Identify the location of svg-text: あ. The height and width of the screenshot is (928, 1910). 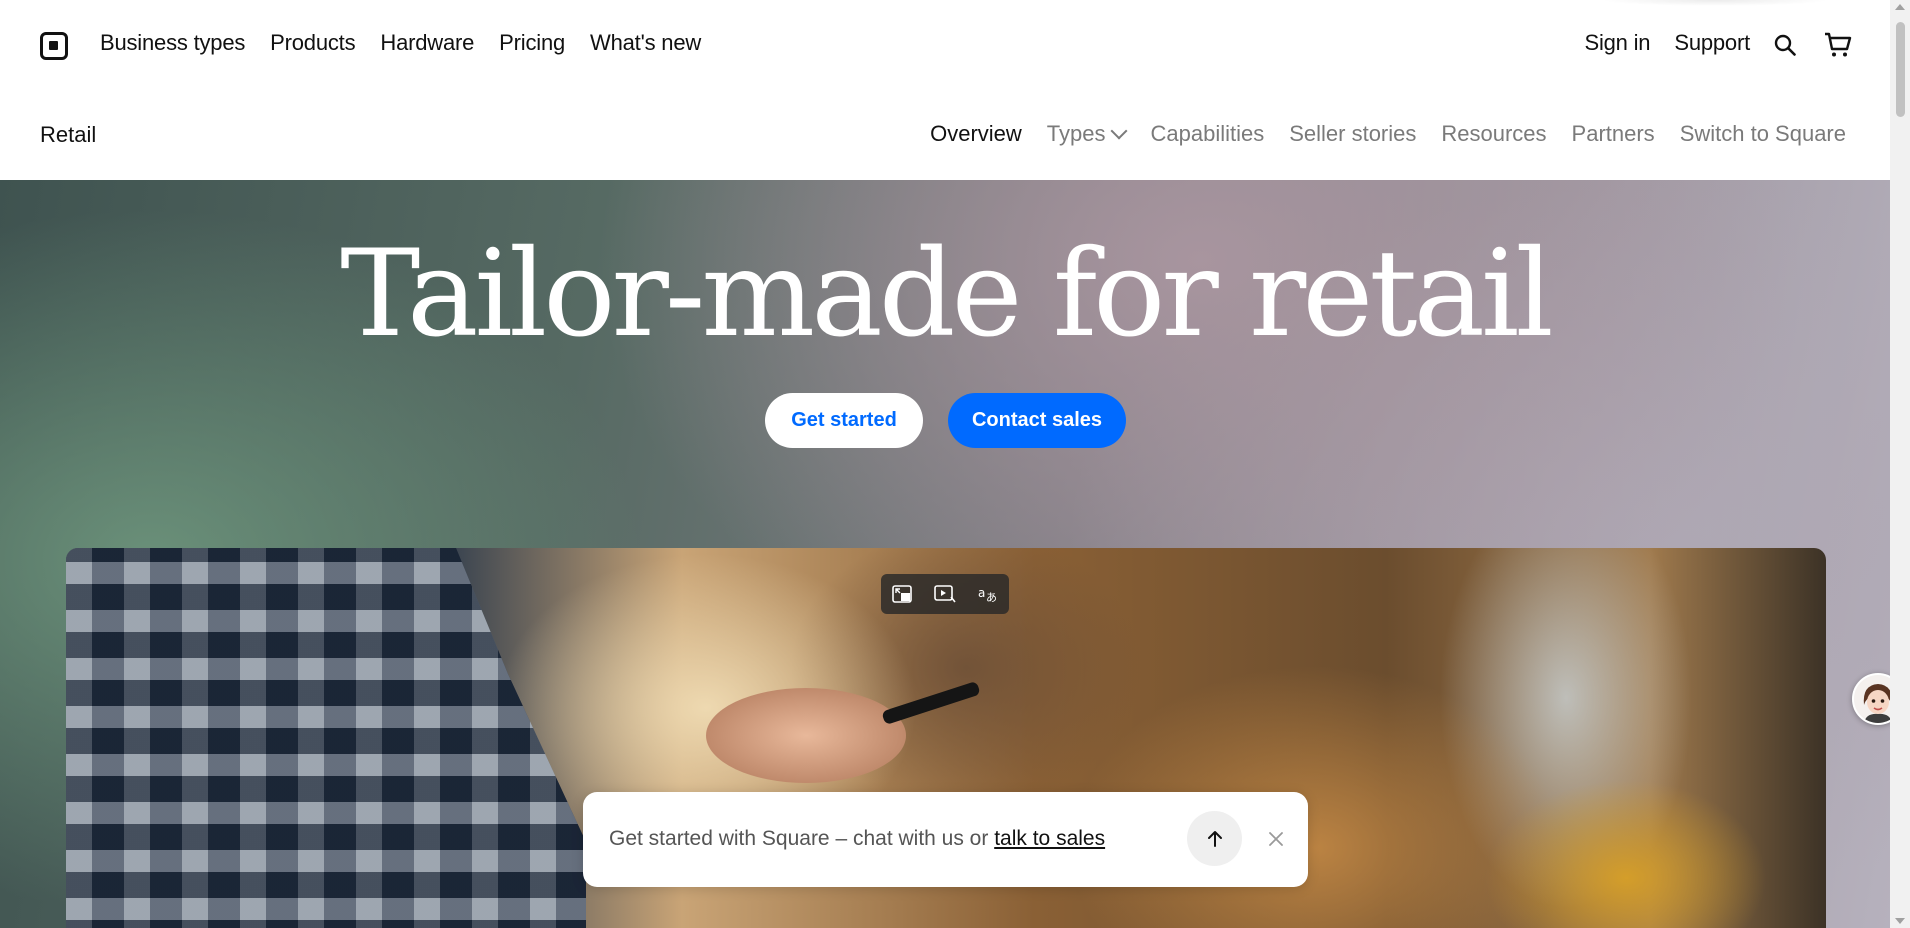
(991, 597).